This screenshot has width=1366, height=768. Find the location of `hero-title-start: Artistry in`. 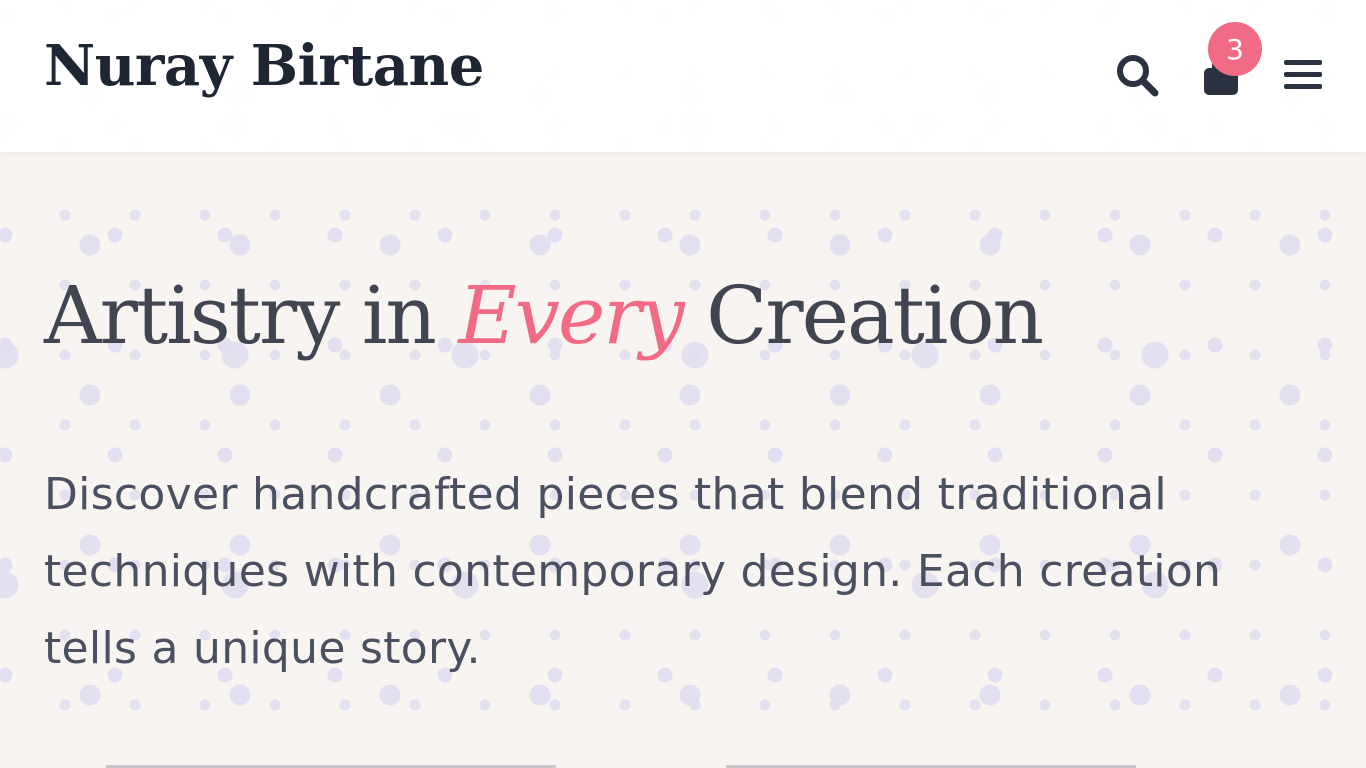

hero-title-start: Artistry in is located at coordinates (251, 315).